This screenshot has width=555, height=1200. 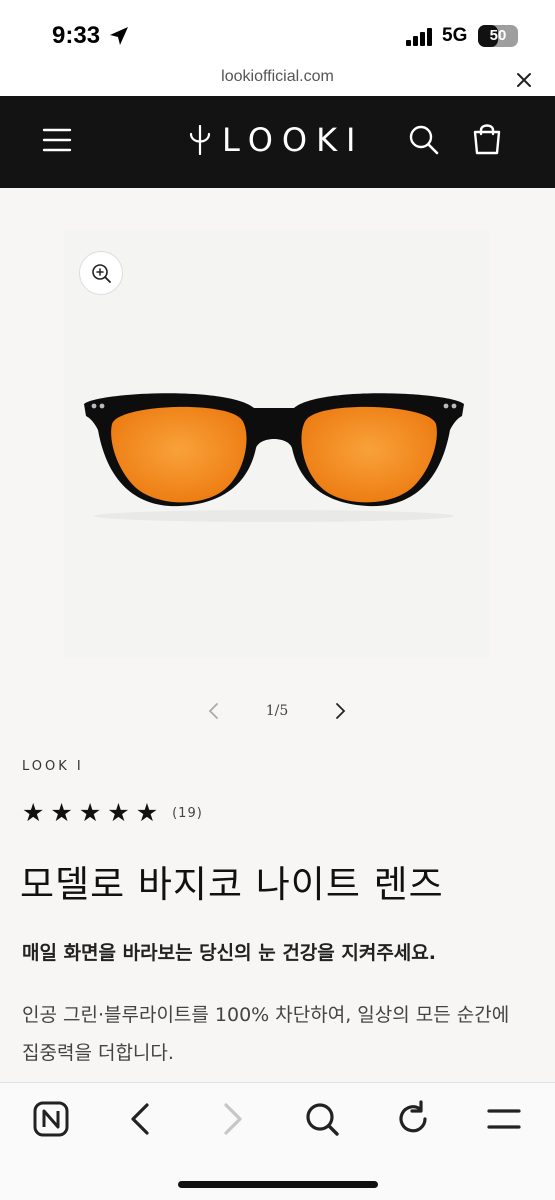 I want to click on site-header: LOOKI, so click(x=277, y=142).